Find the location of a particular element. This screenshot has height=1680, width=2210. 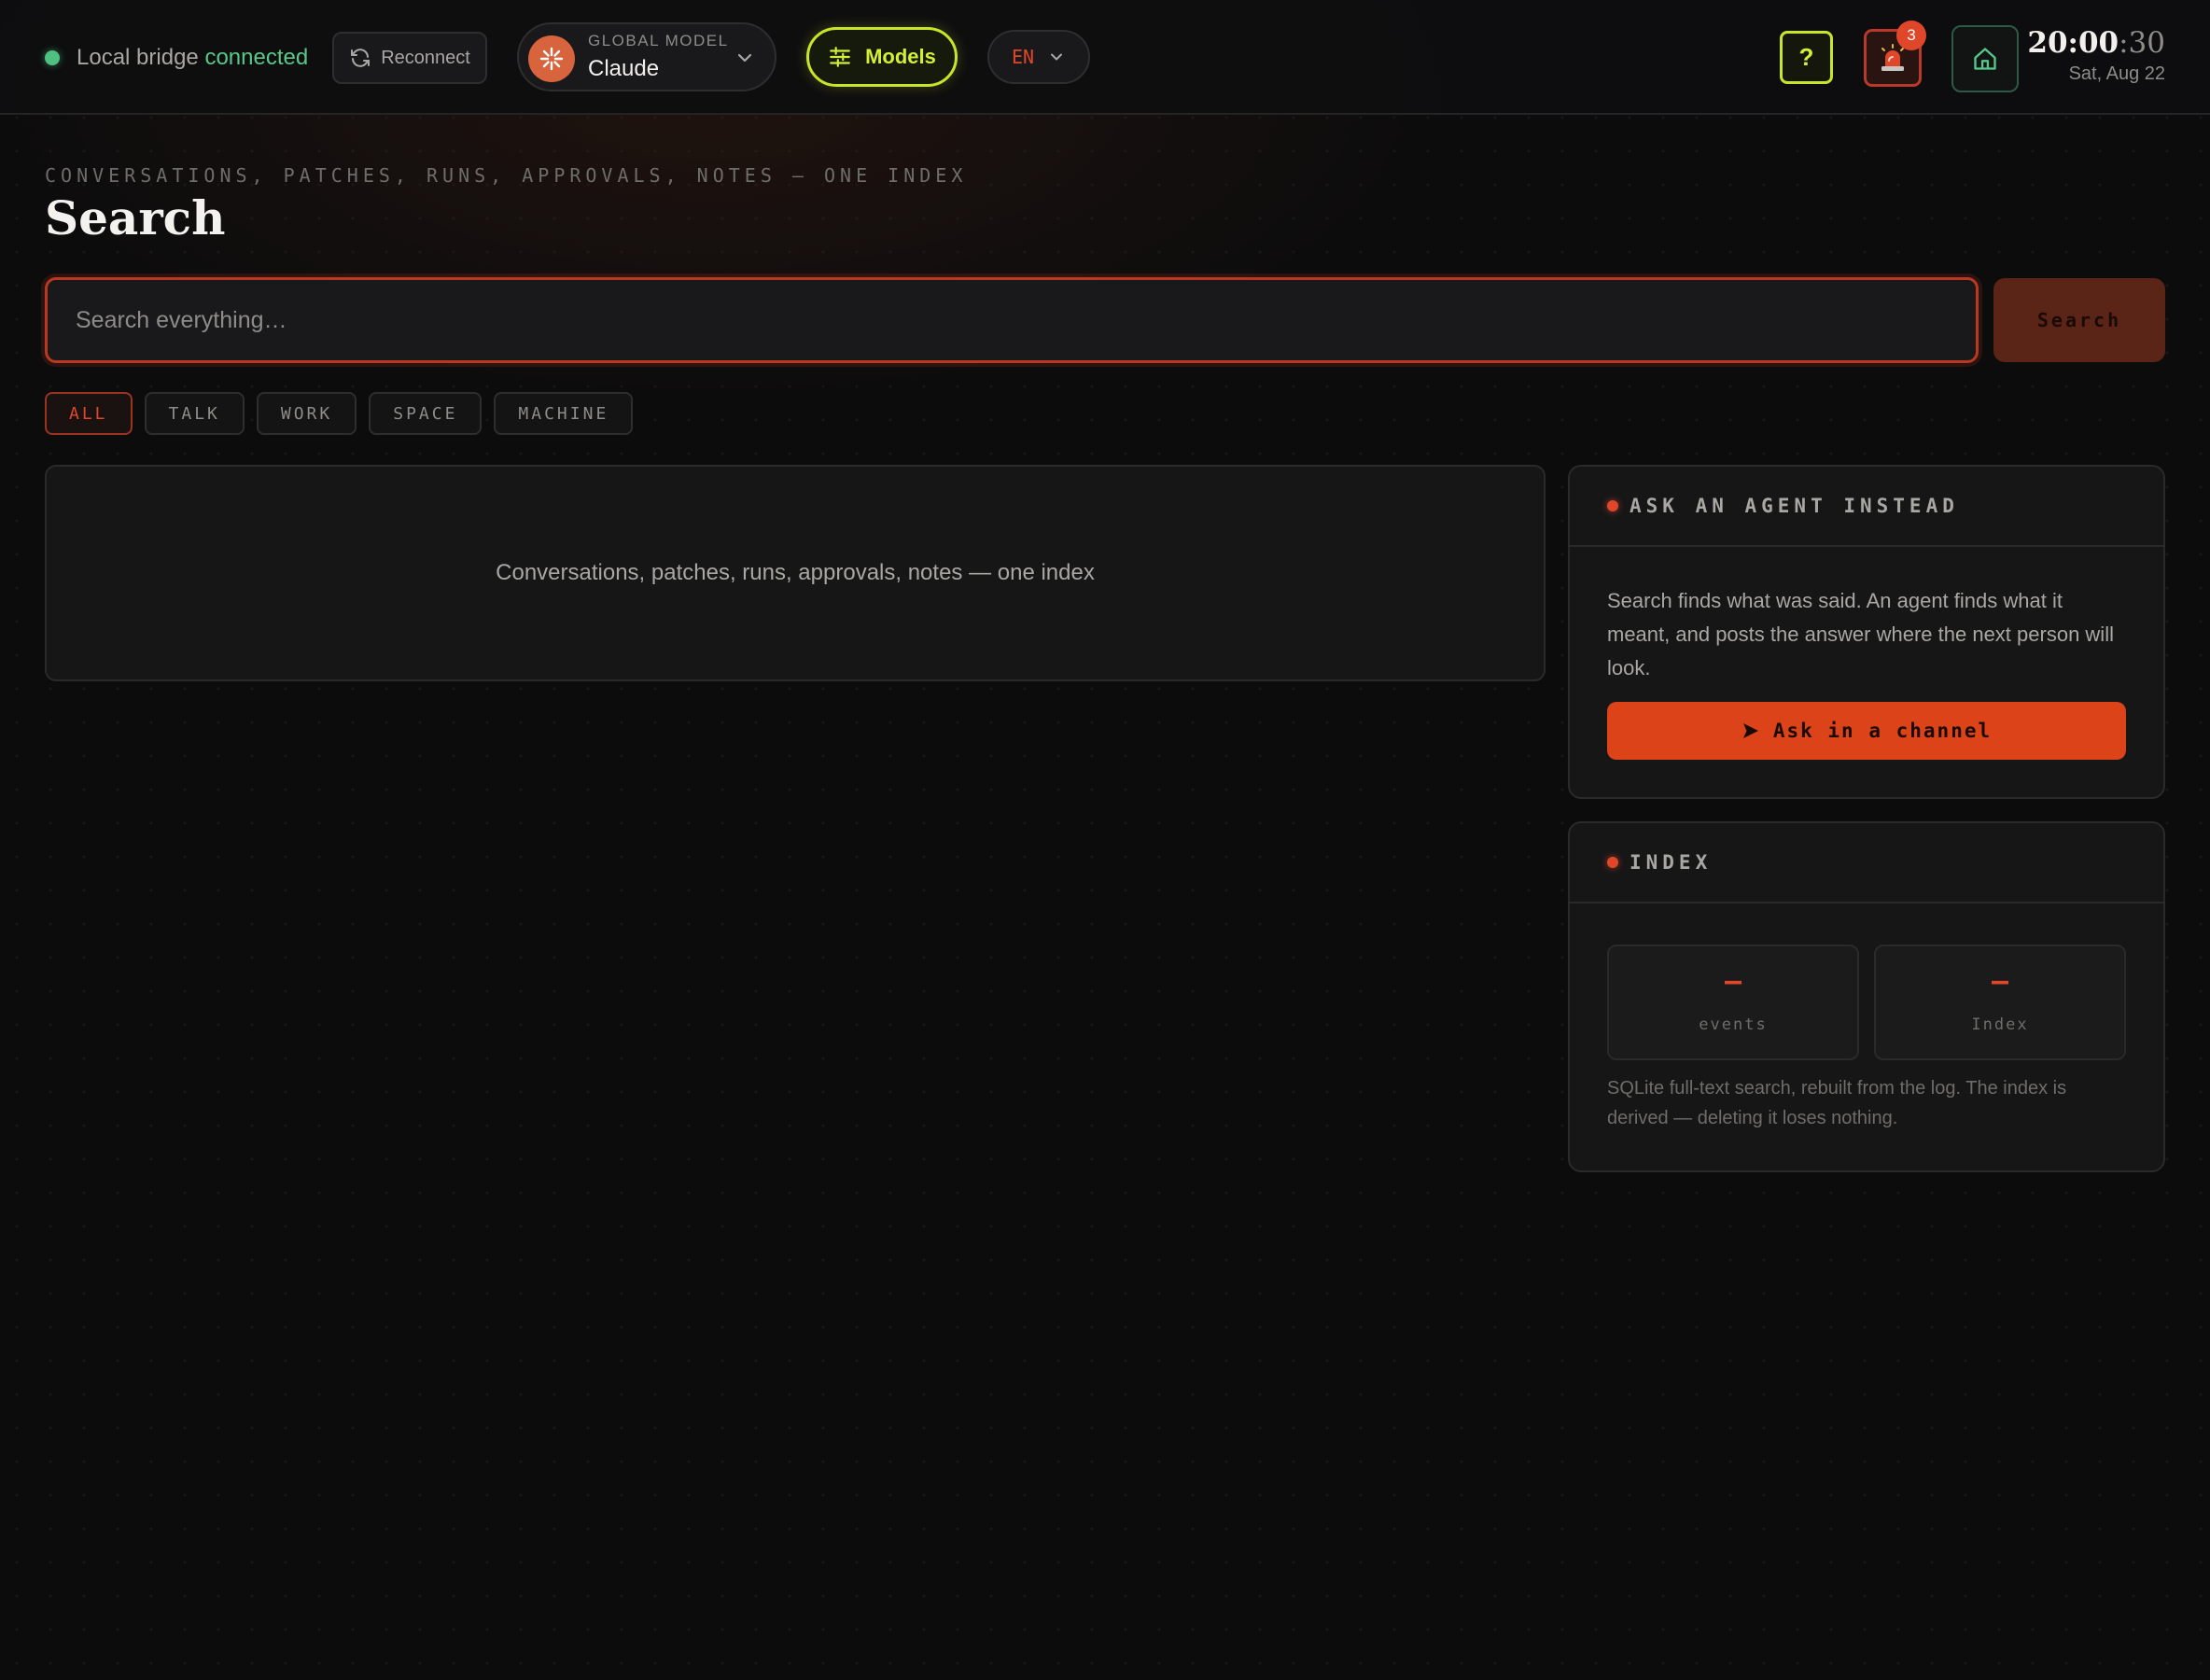

connection-dot-icon is located at coordinates (52, 57).